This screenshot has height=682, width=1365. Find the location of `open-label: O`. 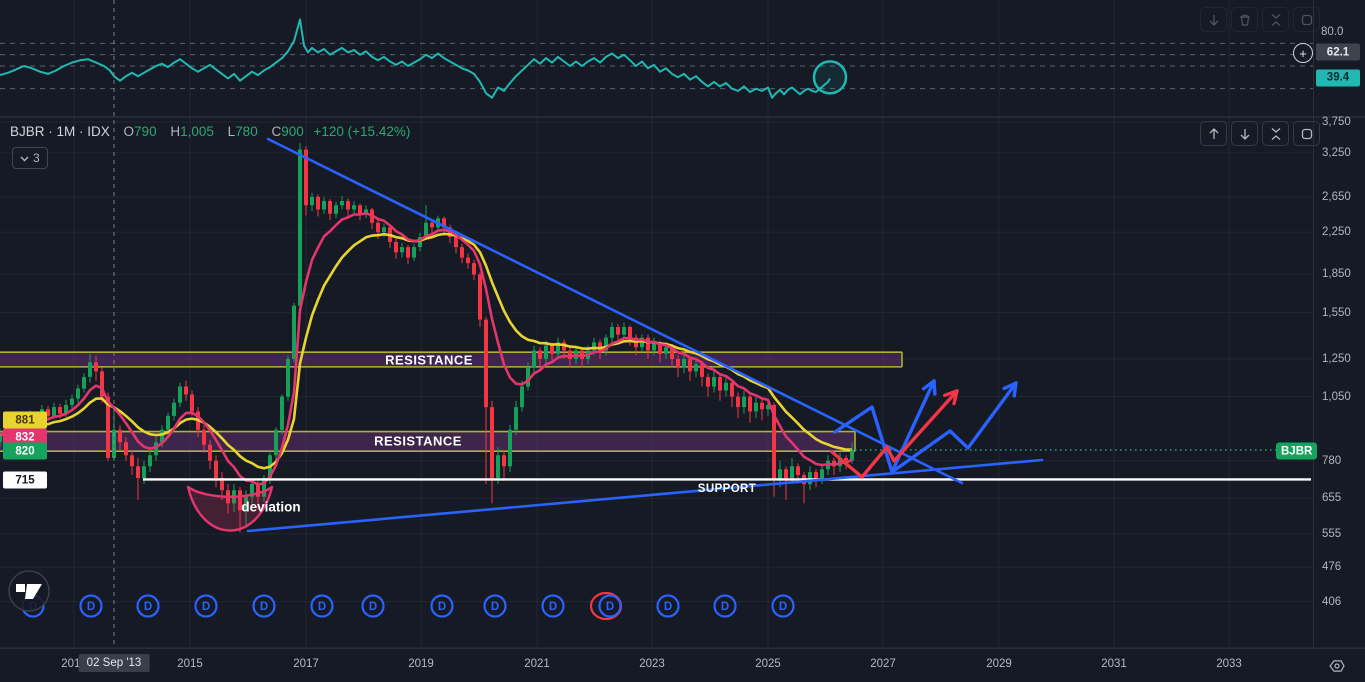

open-label: O is located at coordinates (129, 131).